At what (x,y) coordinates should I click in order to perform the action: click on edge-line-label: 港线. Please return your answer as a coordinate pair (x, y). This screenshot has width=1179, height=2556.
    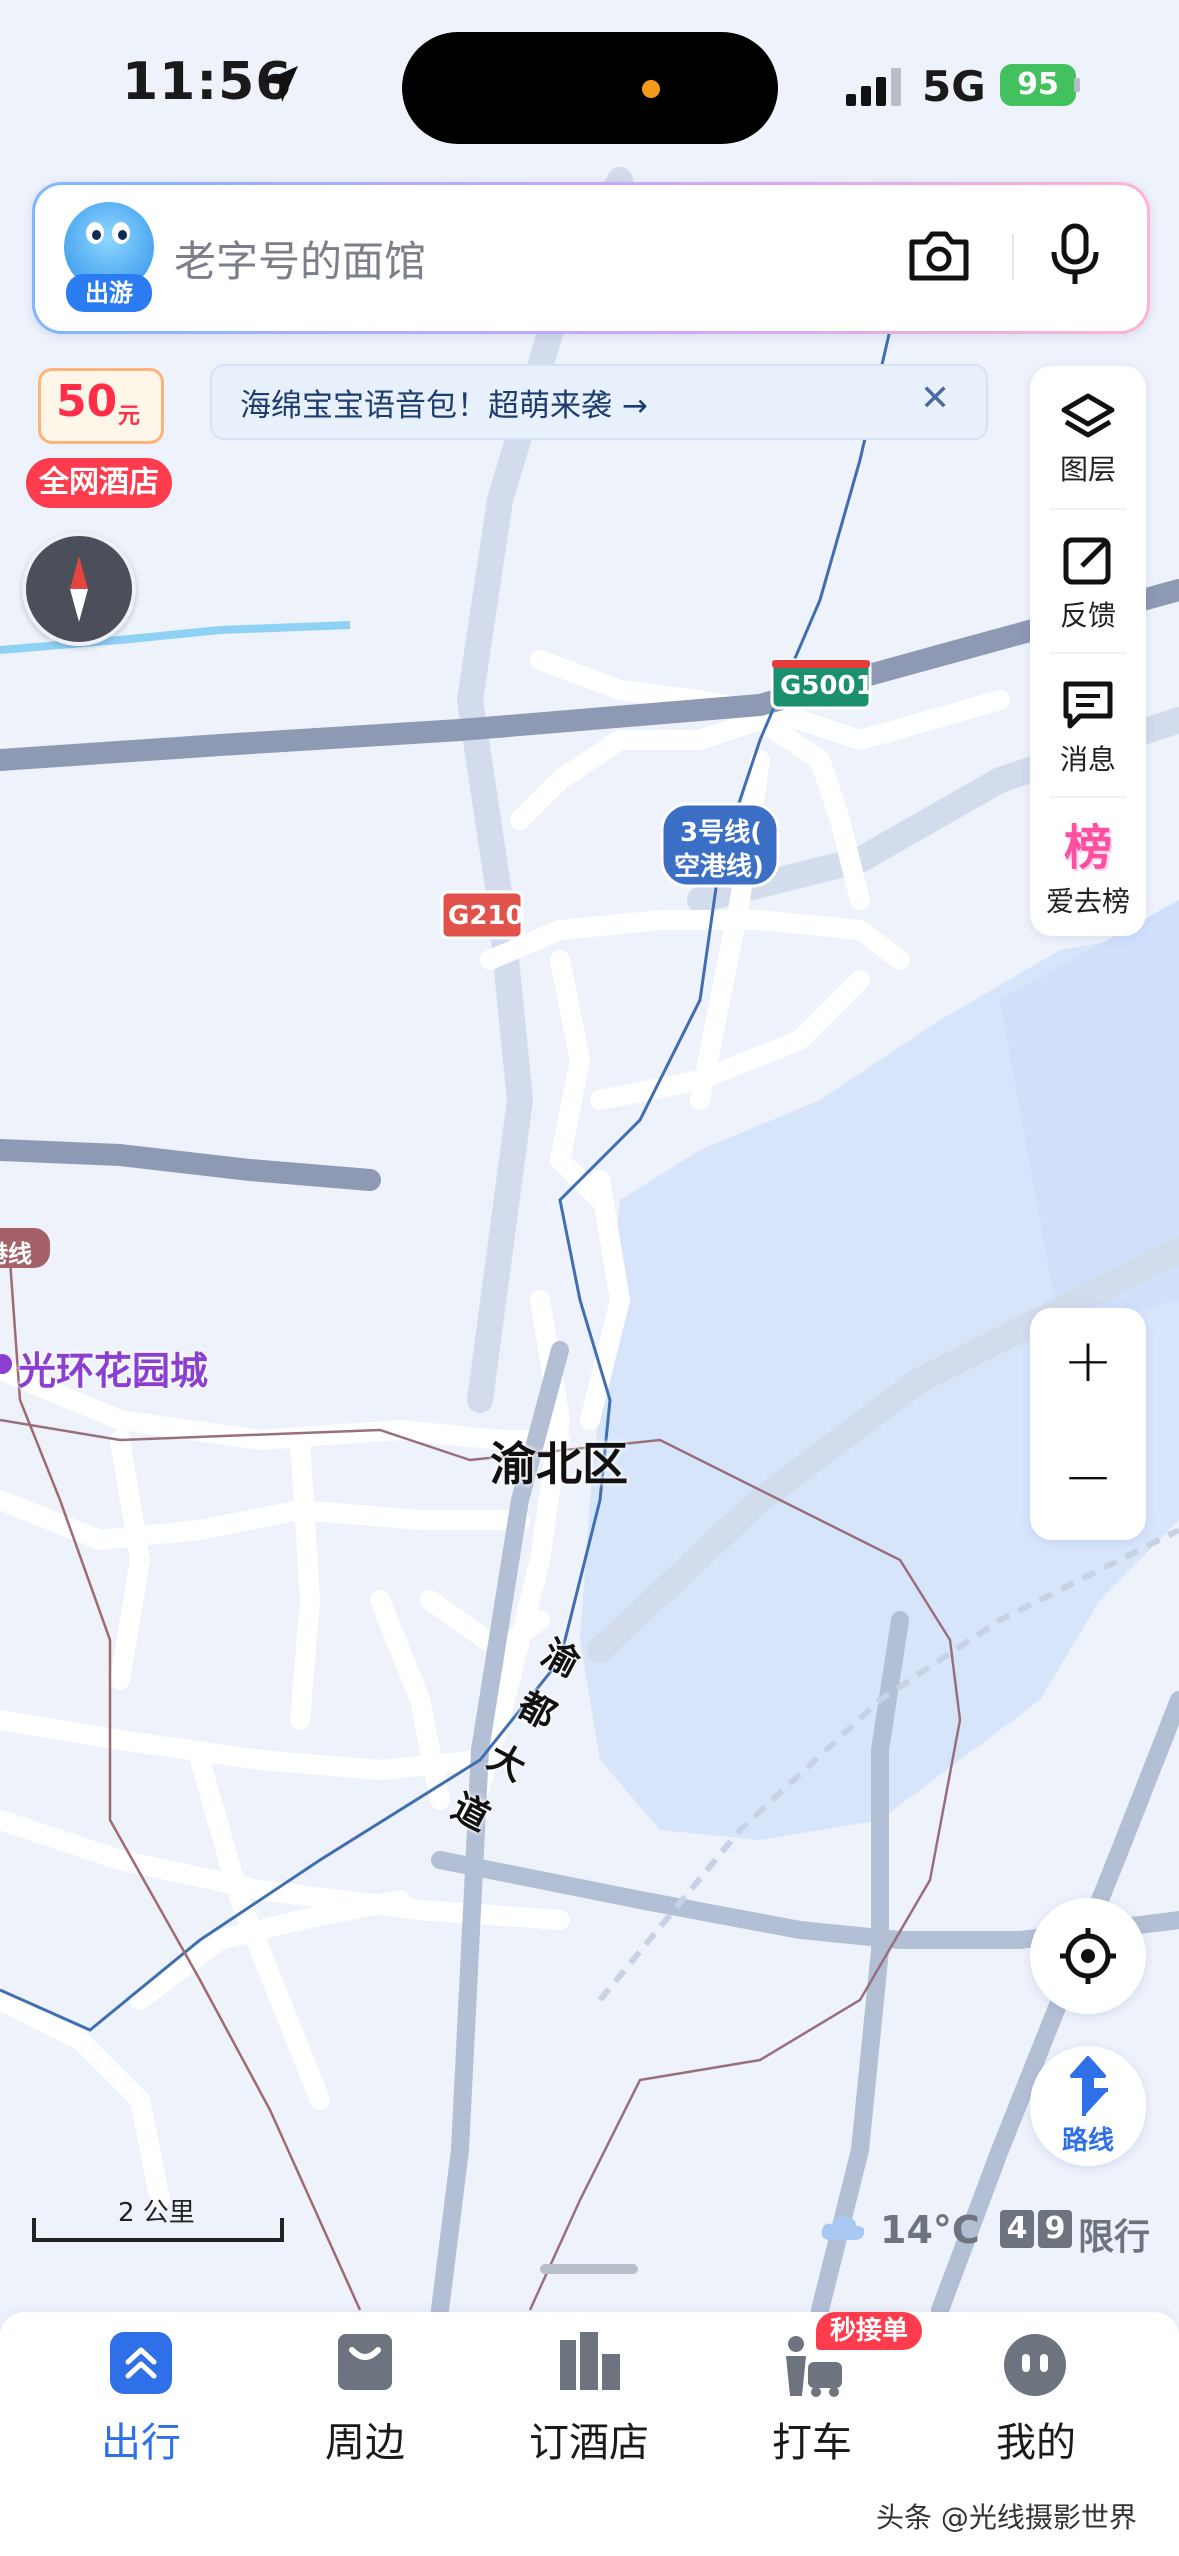
    Looking at the image, I should click on (16, 1254).